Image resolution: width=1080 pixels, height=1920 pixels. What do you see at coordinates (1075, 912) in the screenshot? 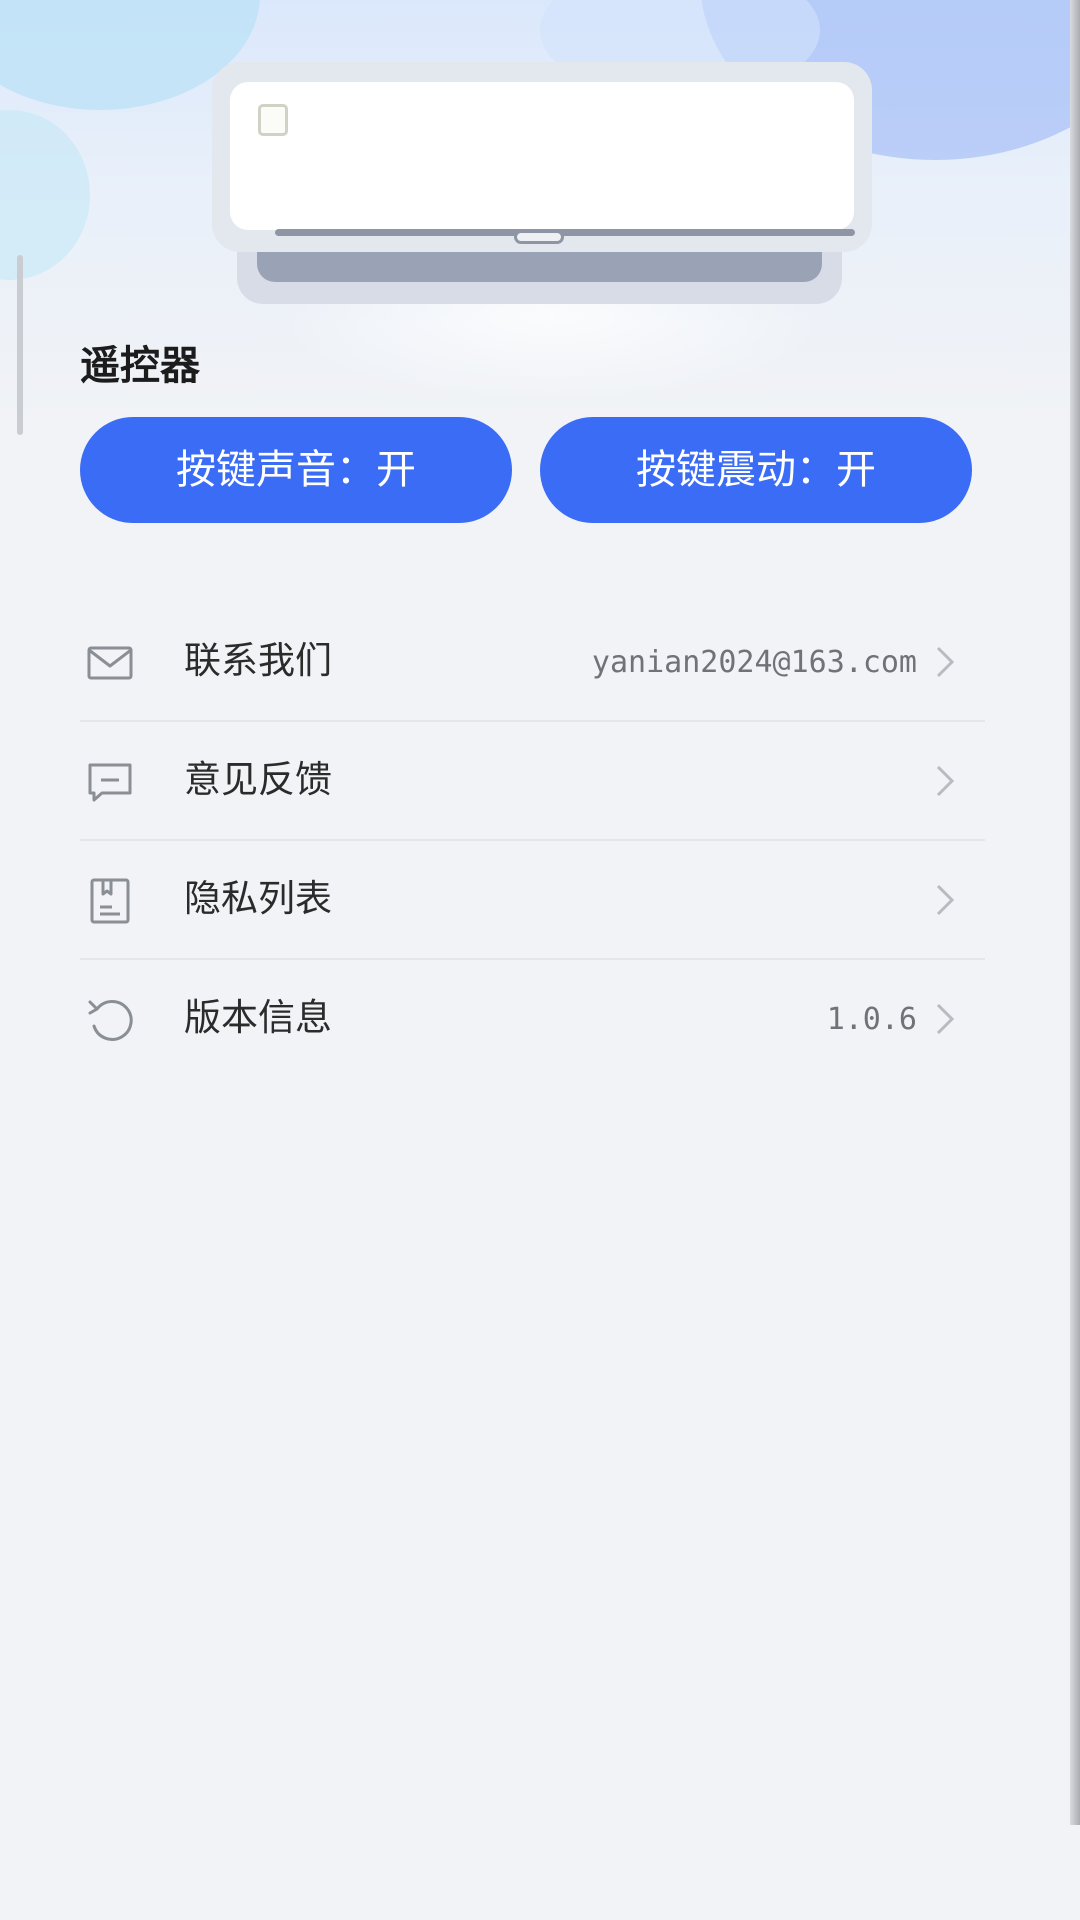
I see `screen-edge` at bounding box center [1075, 912].